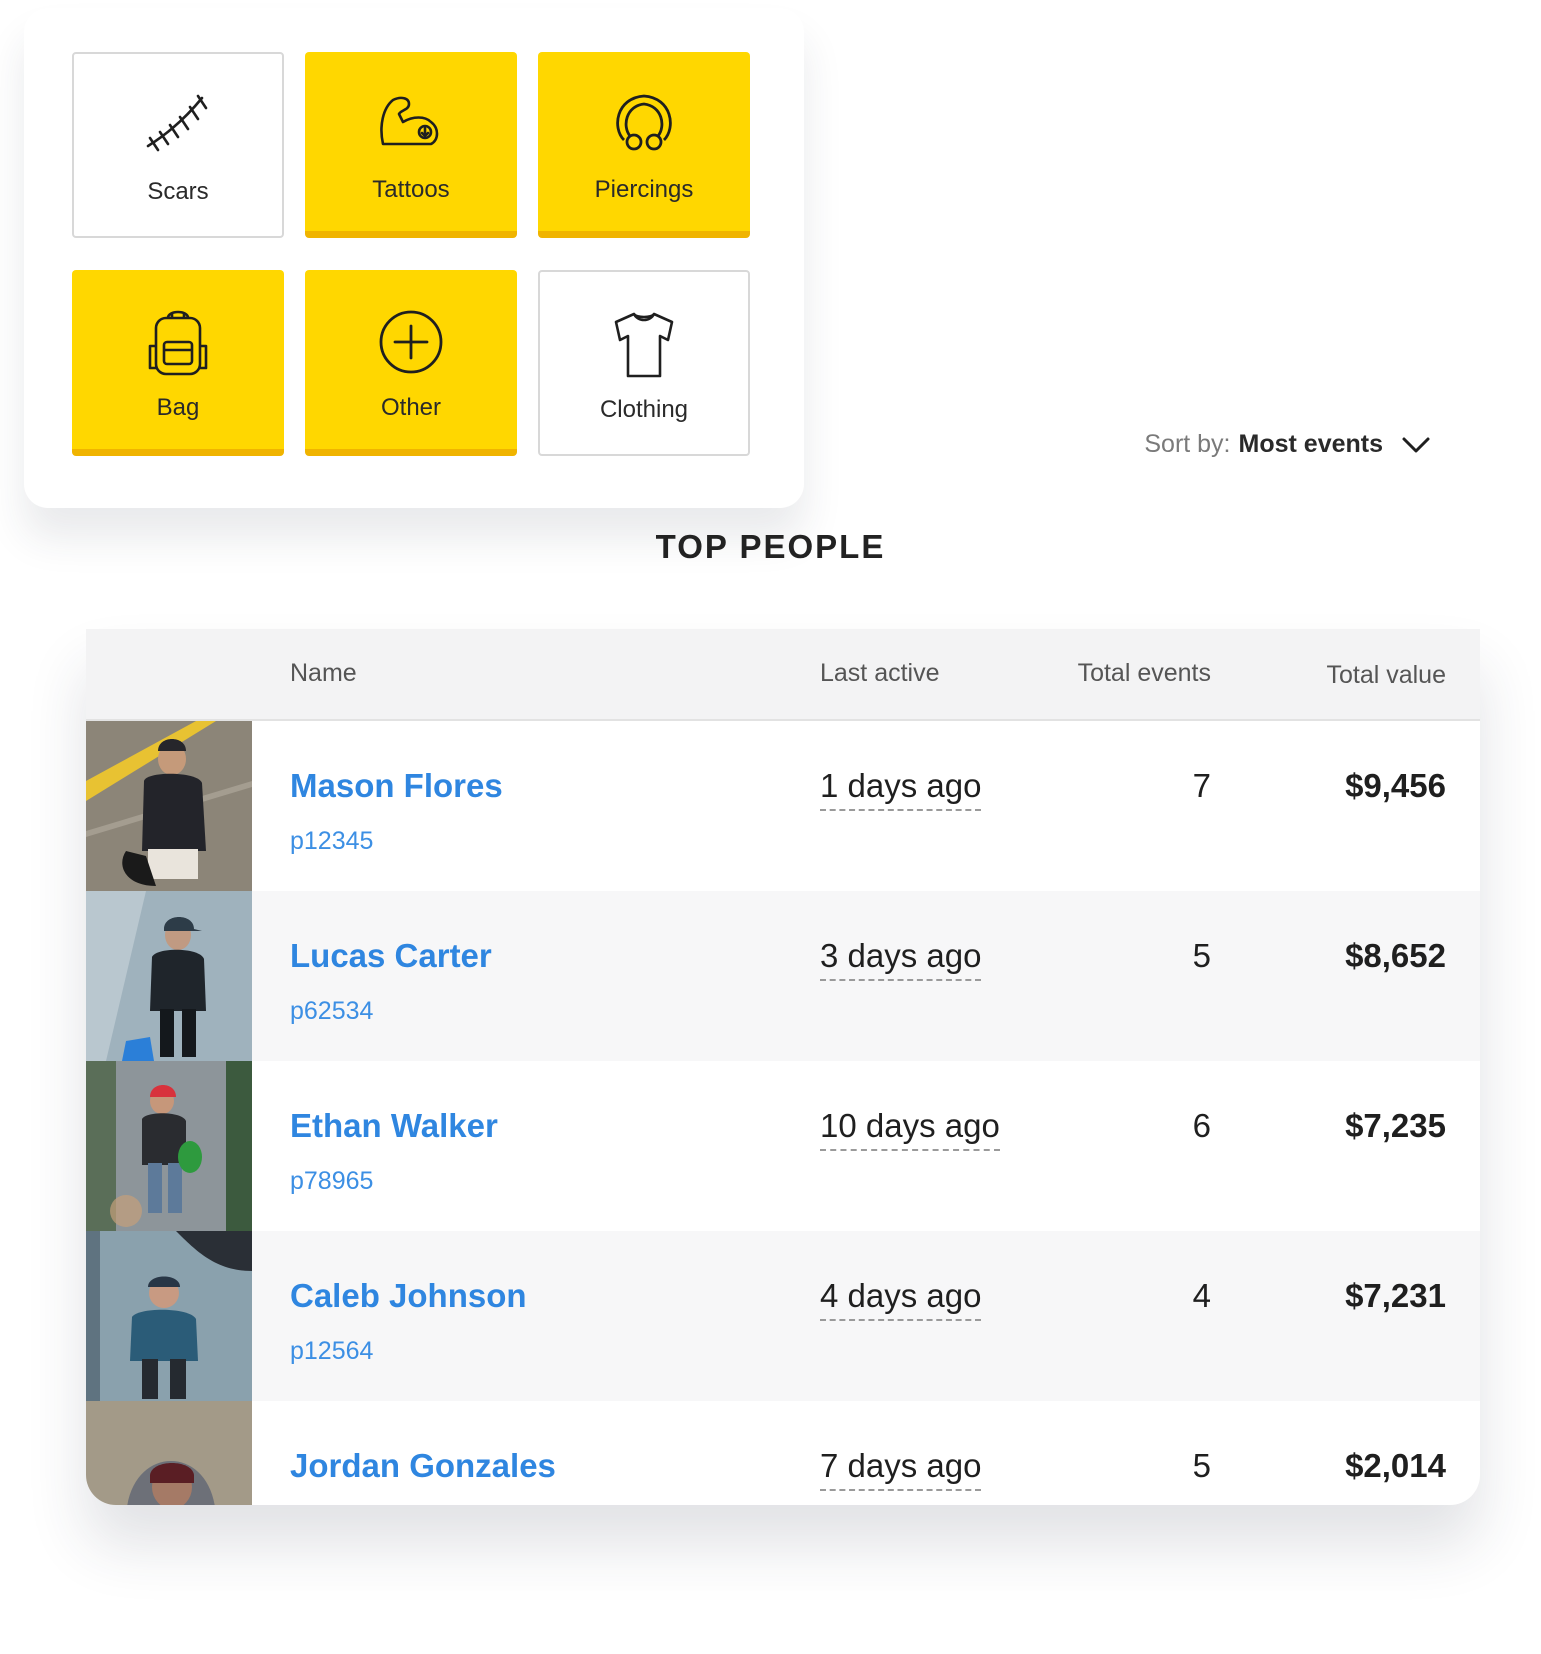  What do you see at coordinates (1395, 1295) in the screenshot?
I see `total-value: $7,231` at bounding box center [1395, 1295].